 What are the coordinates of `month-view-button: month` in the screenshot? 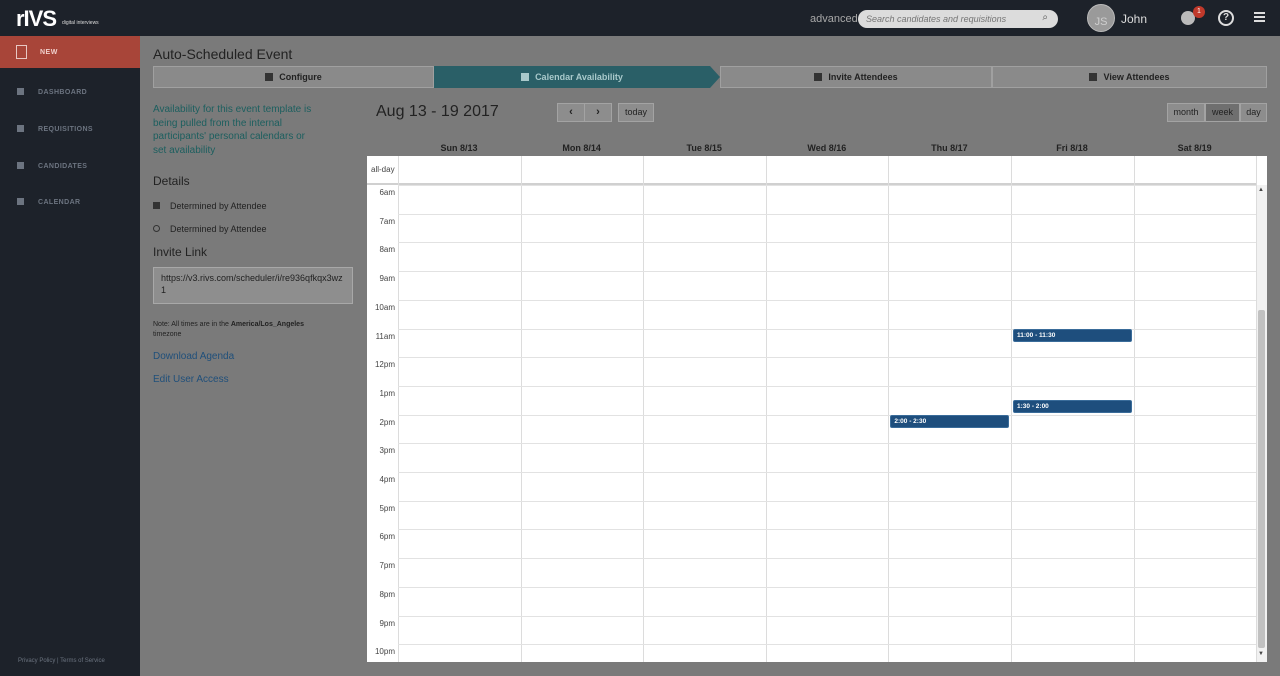 It's located at (1186, 112).